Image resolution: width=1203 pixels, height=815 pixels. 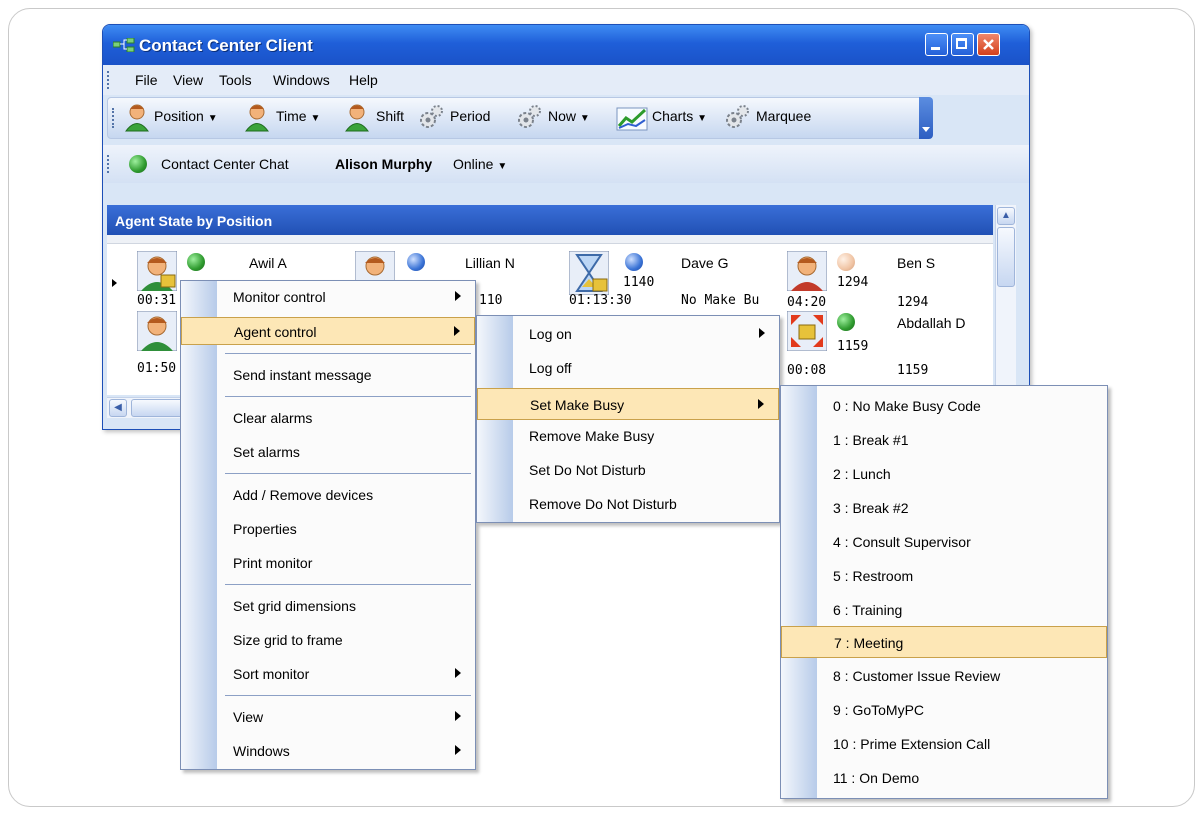 What do you see at coordinates (188, 80) in the screenshot?
I see `menu-view: View` at bounding box center [188, 80].